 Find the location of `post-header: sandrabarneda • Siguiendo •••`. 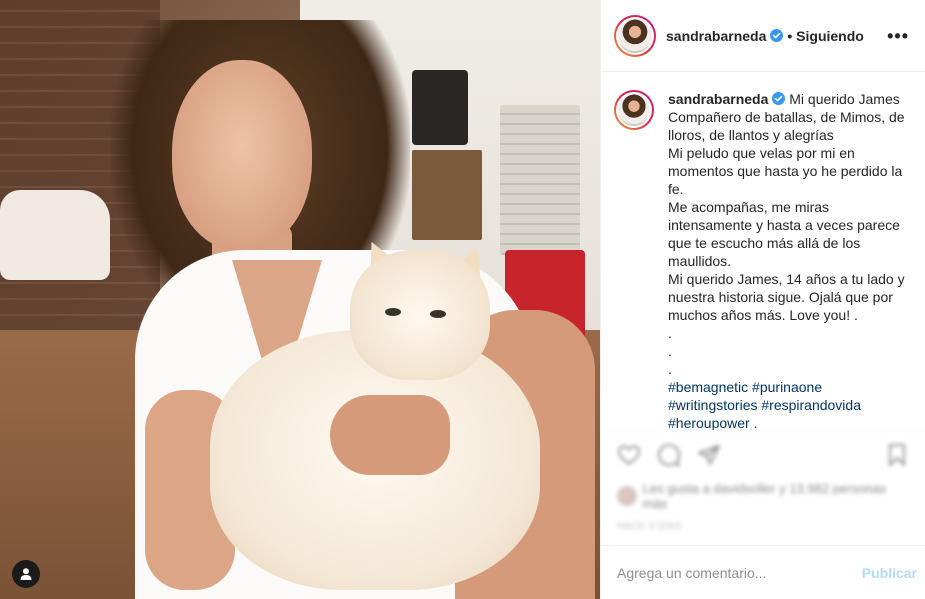

post-header: sandrabarneda • Siguiendo ••• is located at coordinates (763, 36).